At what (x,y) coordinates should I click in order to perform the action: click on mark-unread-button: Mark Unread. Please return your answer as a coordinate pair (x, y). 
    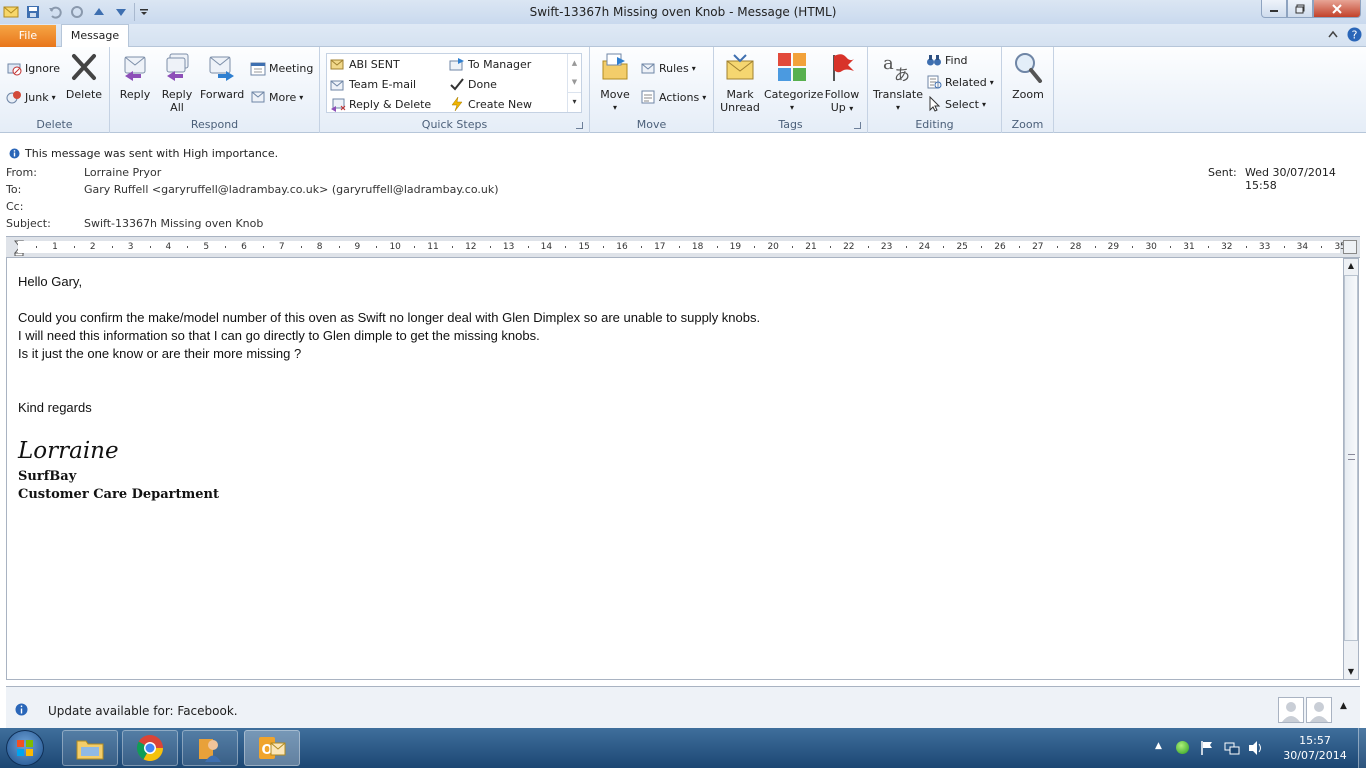
    Looking at the image, I should click on (740, 82).